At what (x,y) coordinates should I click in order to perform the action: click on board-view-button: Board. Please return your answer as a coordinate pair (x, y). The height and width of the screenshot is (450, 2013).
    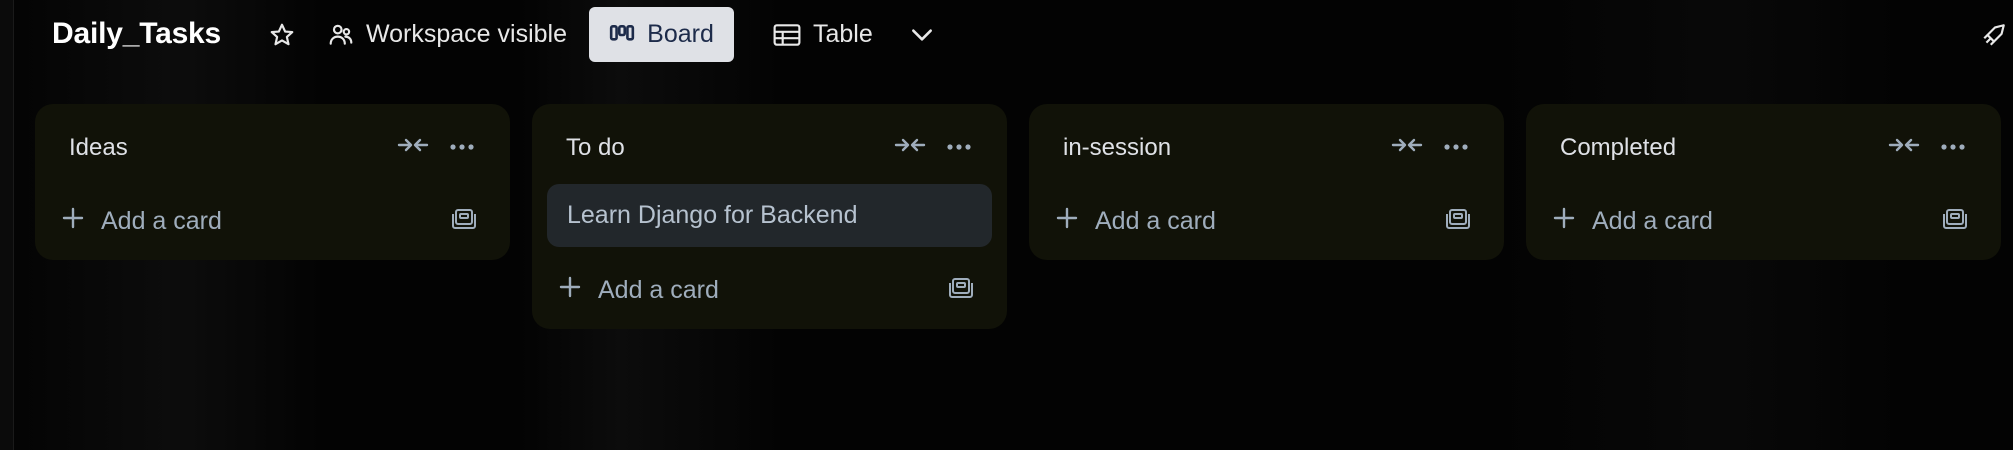
    Looking at the image, I should click on (661, 34).